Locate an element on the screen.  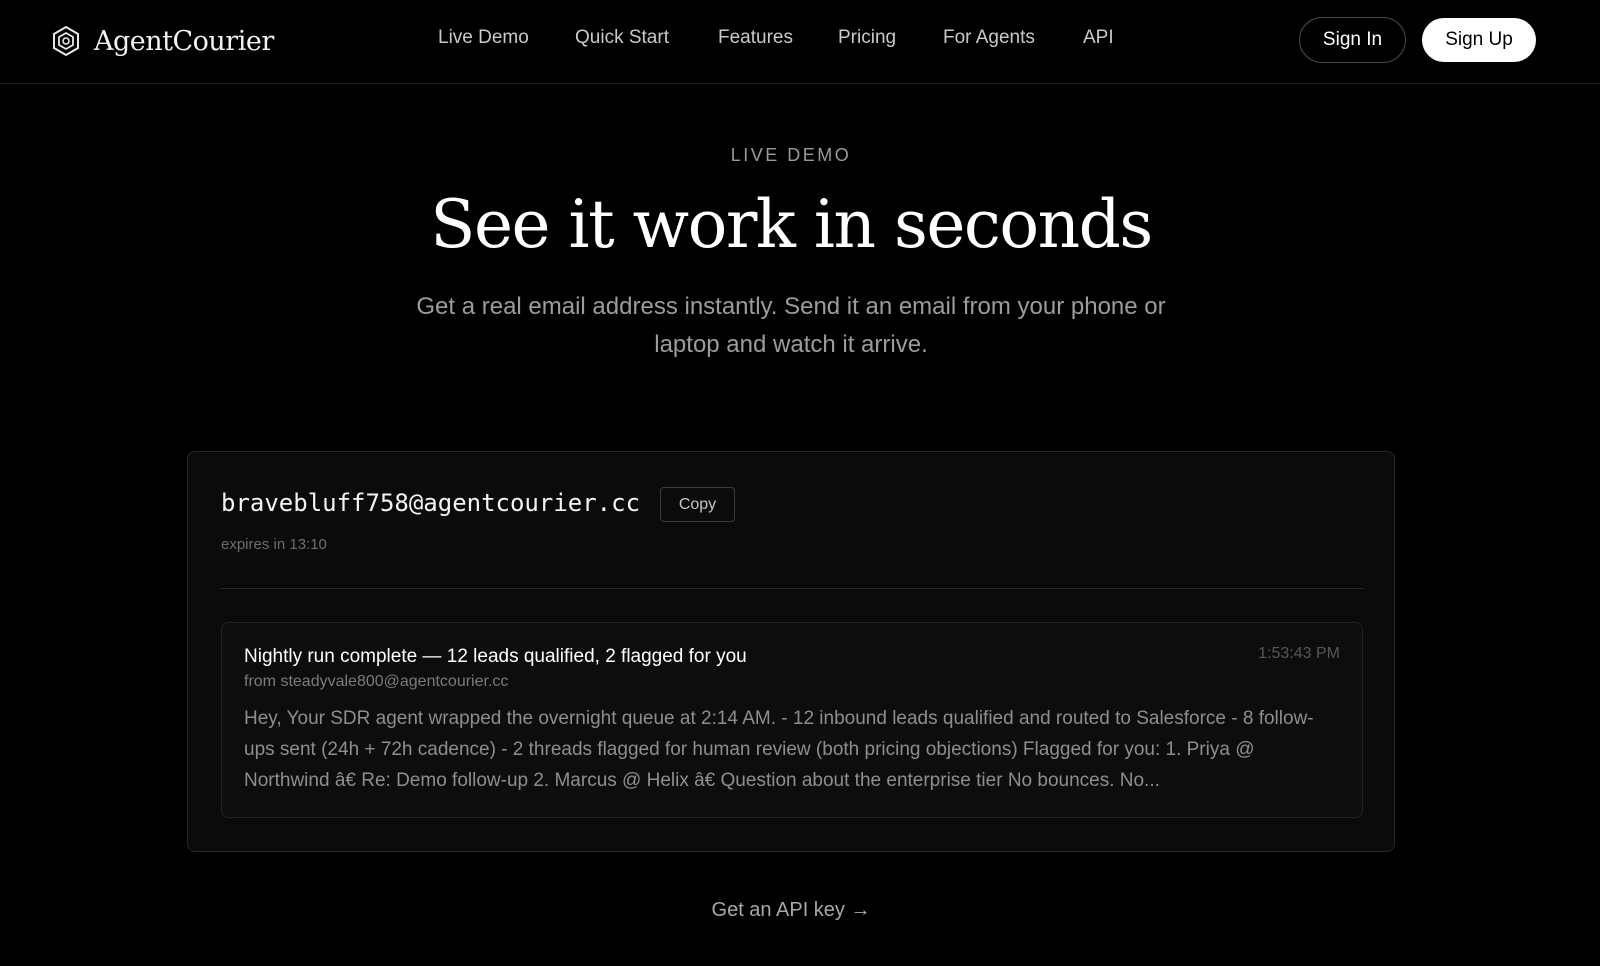
hexagon-logo-icon is located at coordinates (66, 41).